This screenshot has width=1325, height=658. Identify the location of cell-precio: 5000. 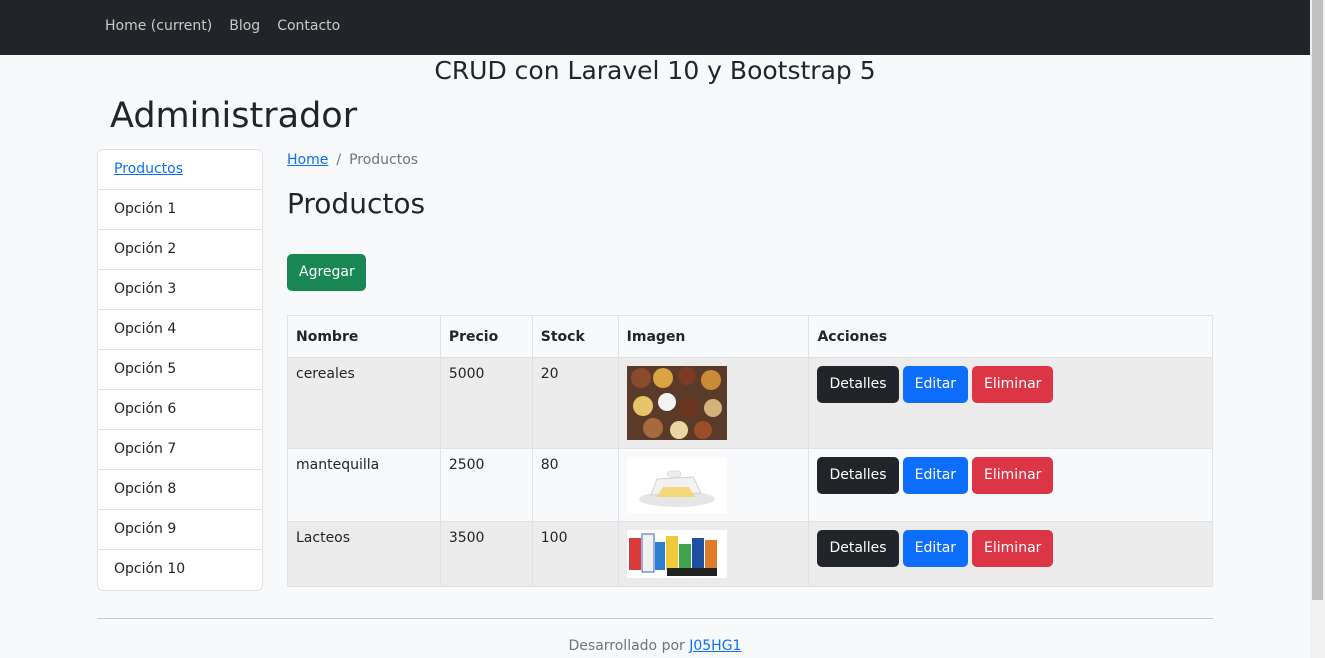
(486, 403).